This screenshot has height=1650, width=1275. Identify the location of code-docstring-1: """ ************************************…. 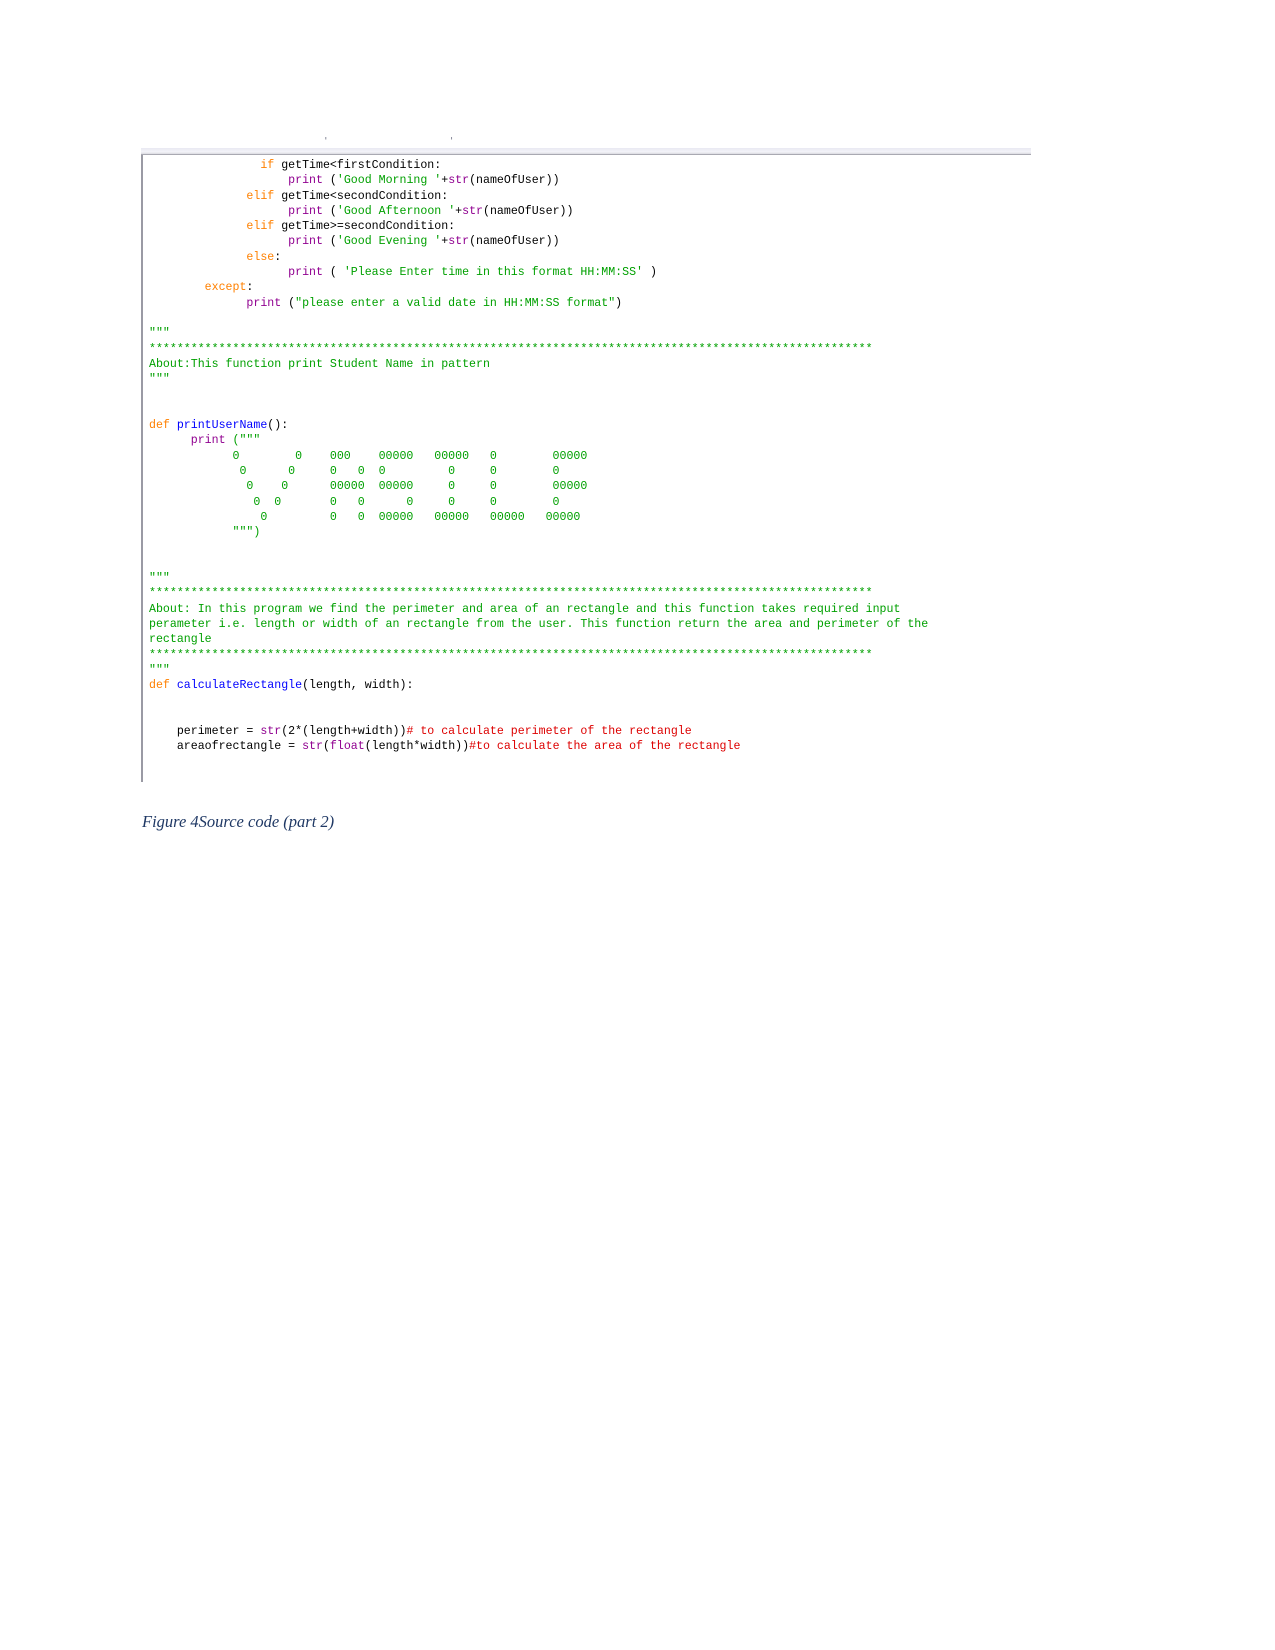
(511, 357).